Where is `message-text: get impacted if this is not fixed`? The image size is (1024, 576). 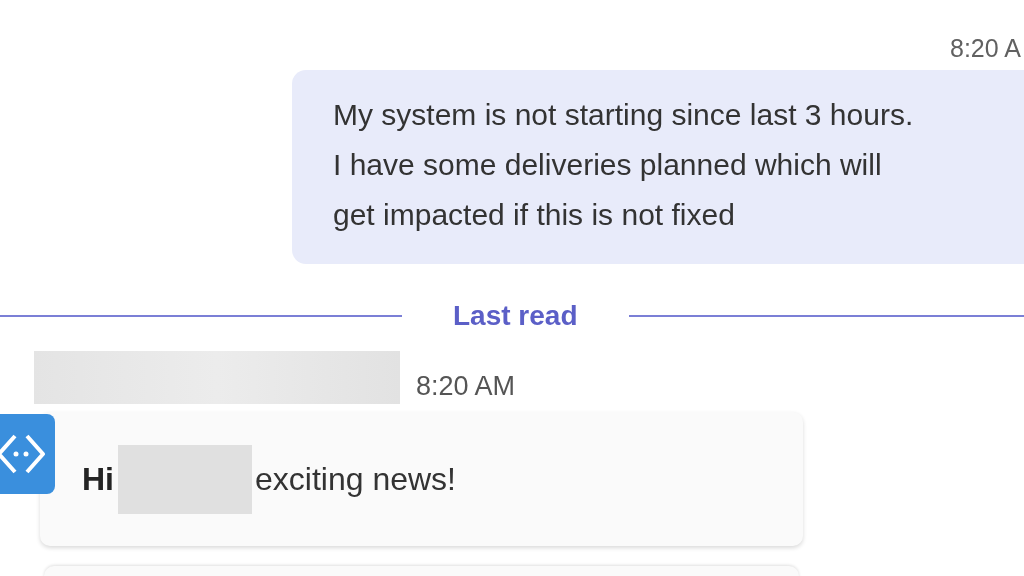
message-text: get impacted if this is not fixed is located at coordinates (534, 215).